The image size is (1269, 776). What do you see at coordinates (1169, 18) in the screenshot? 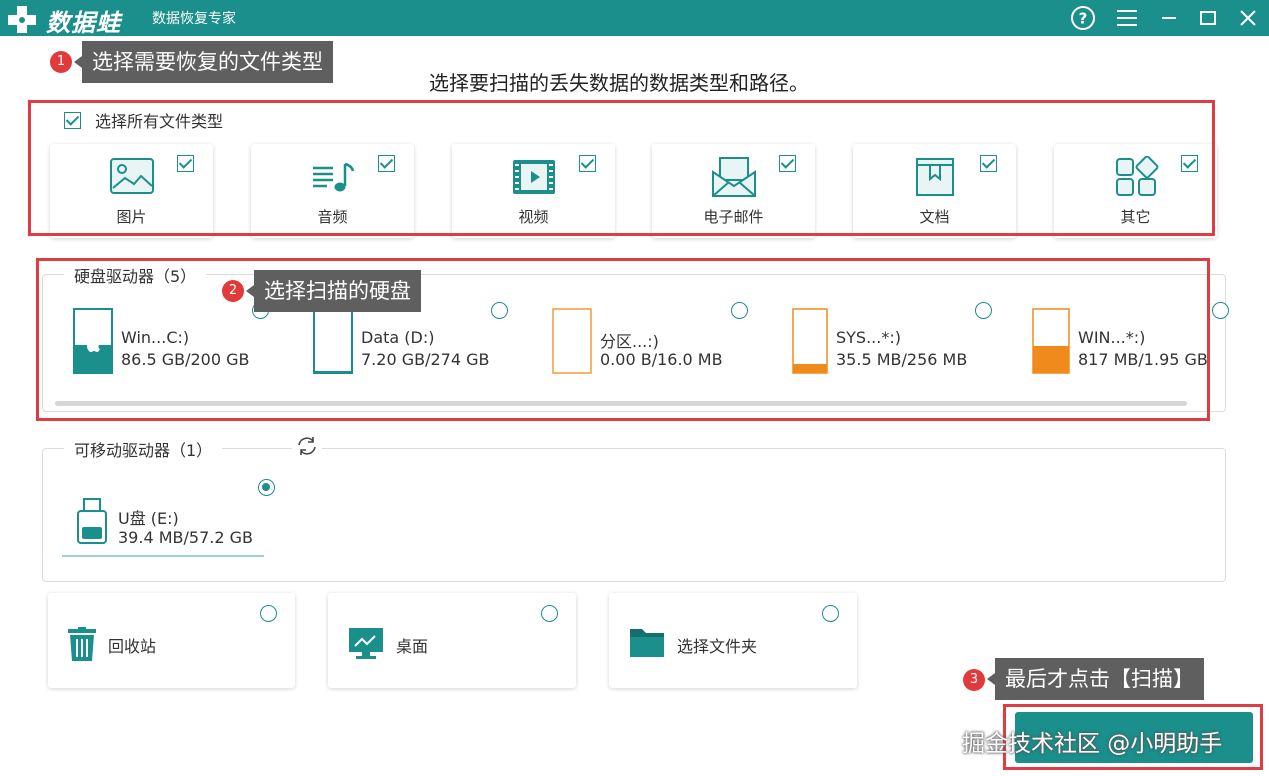
I see `minimize-icon` at bounding box center [1169, 18].